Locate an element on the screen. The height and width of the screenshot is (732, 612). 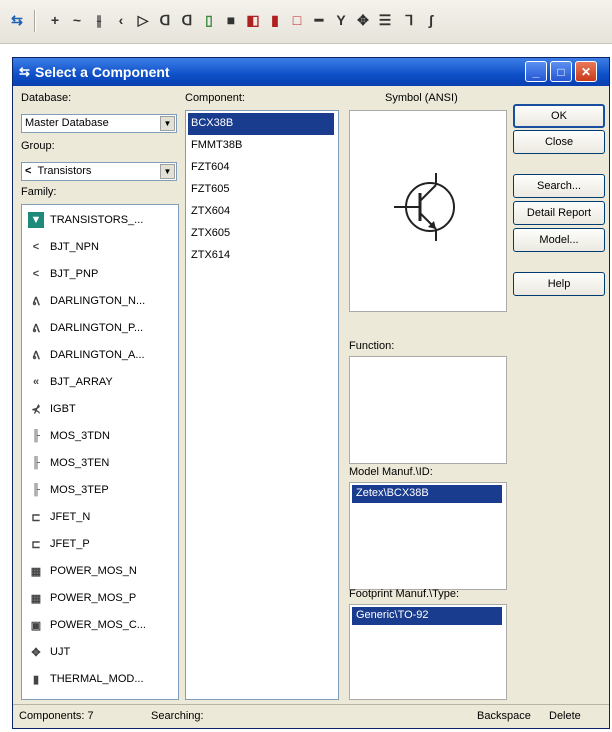
jfet-p-icon: ⊏ is located at coordinates (36, 544).